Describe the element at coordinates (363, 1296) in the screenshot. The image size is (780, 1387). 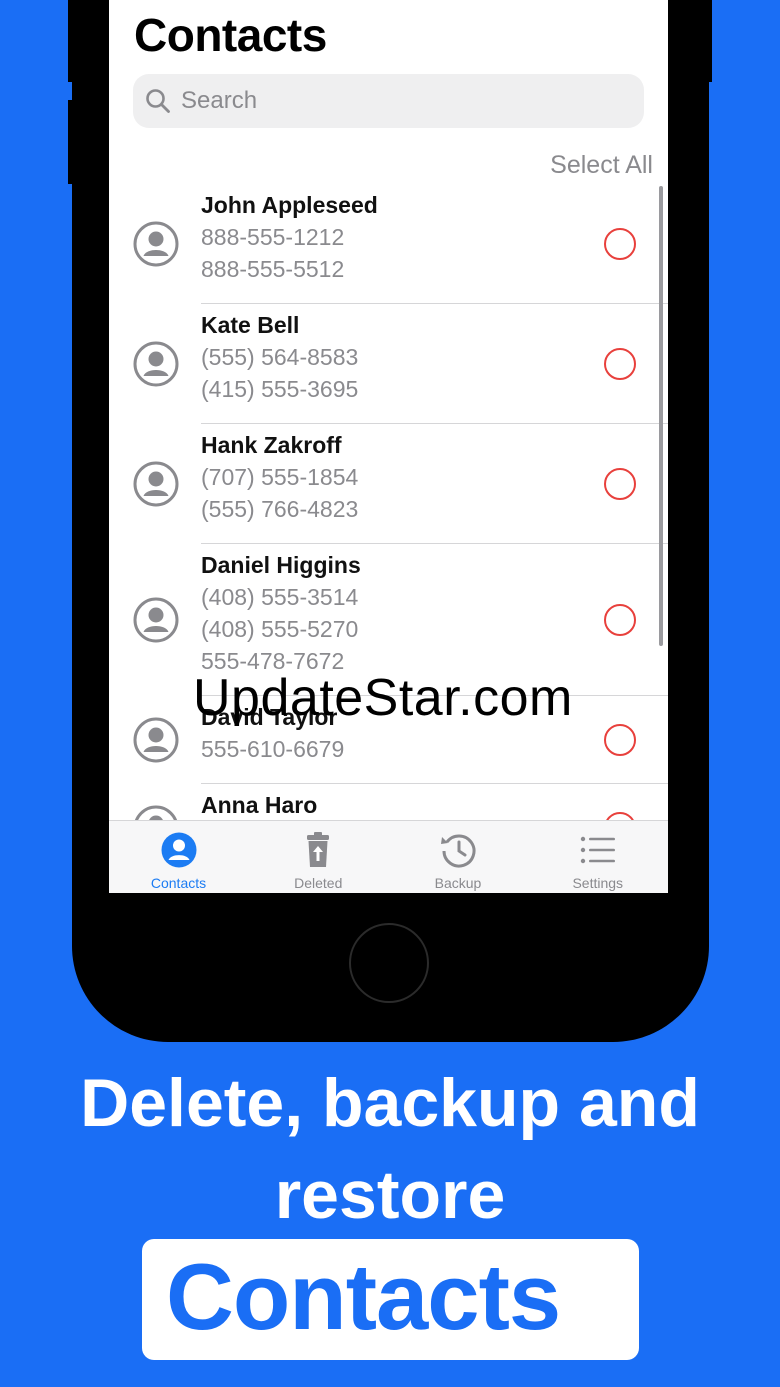
I see `promo-badge-text: Contacts` at that location.